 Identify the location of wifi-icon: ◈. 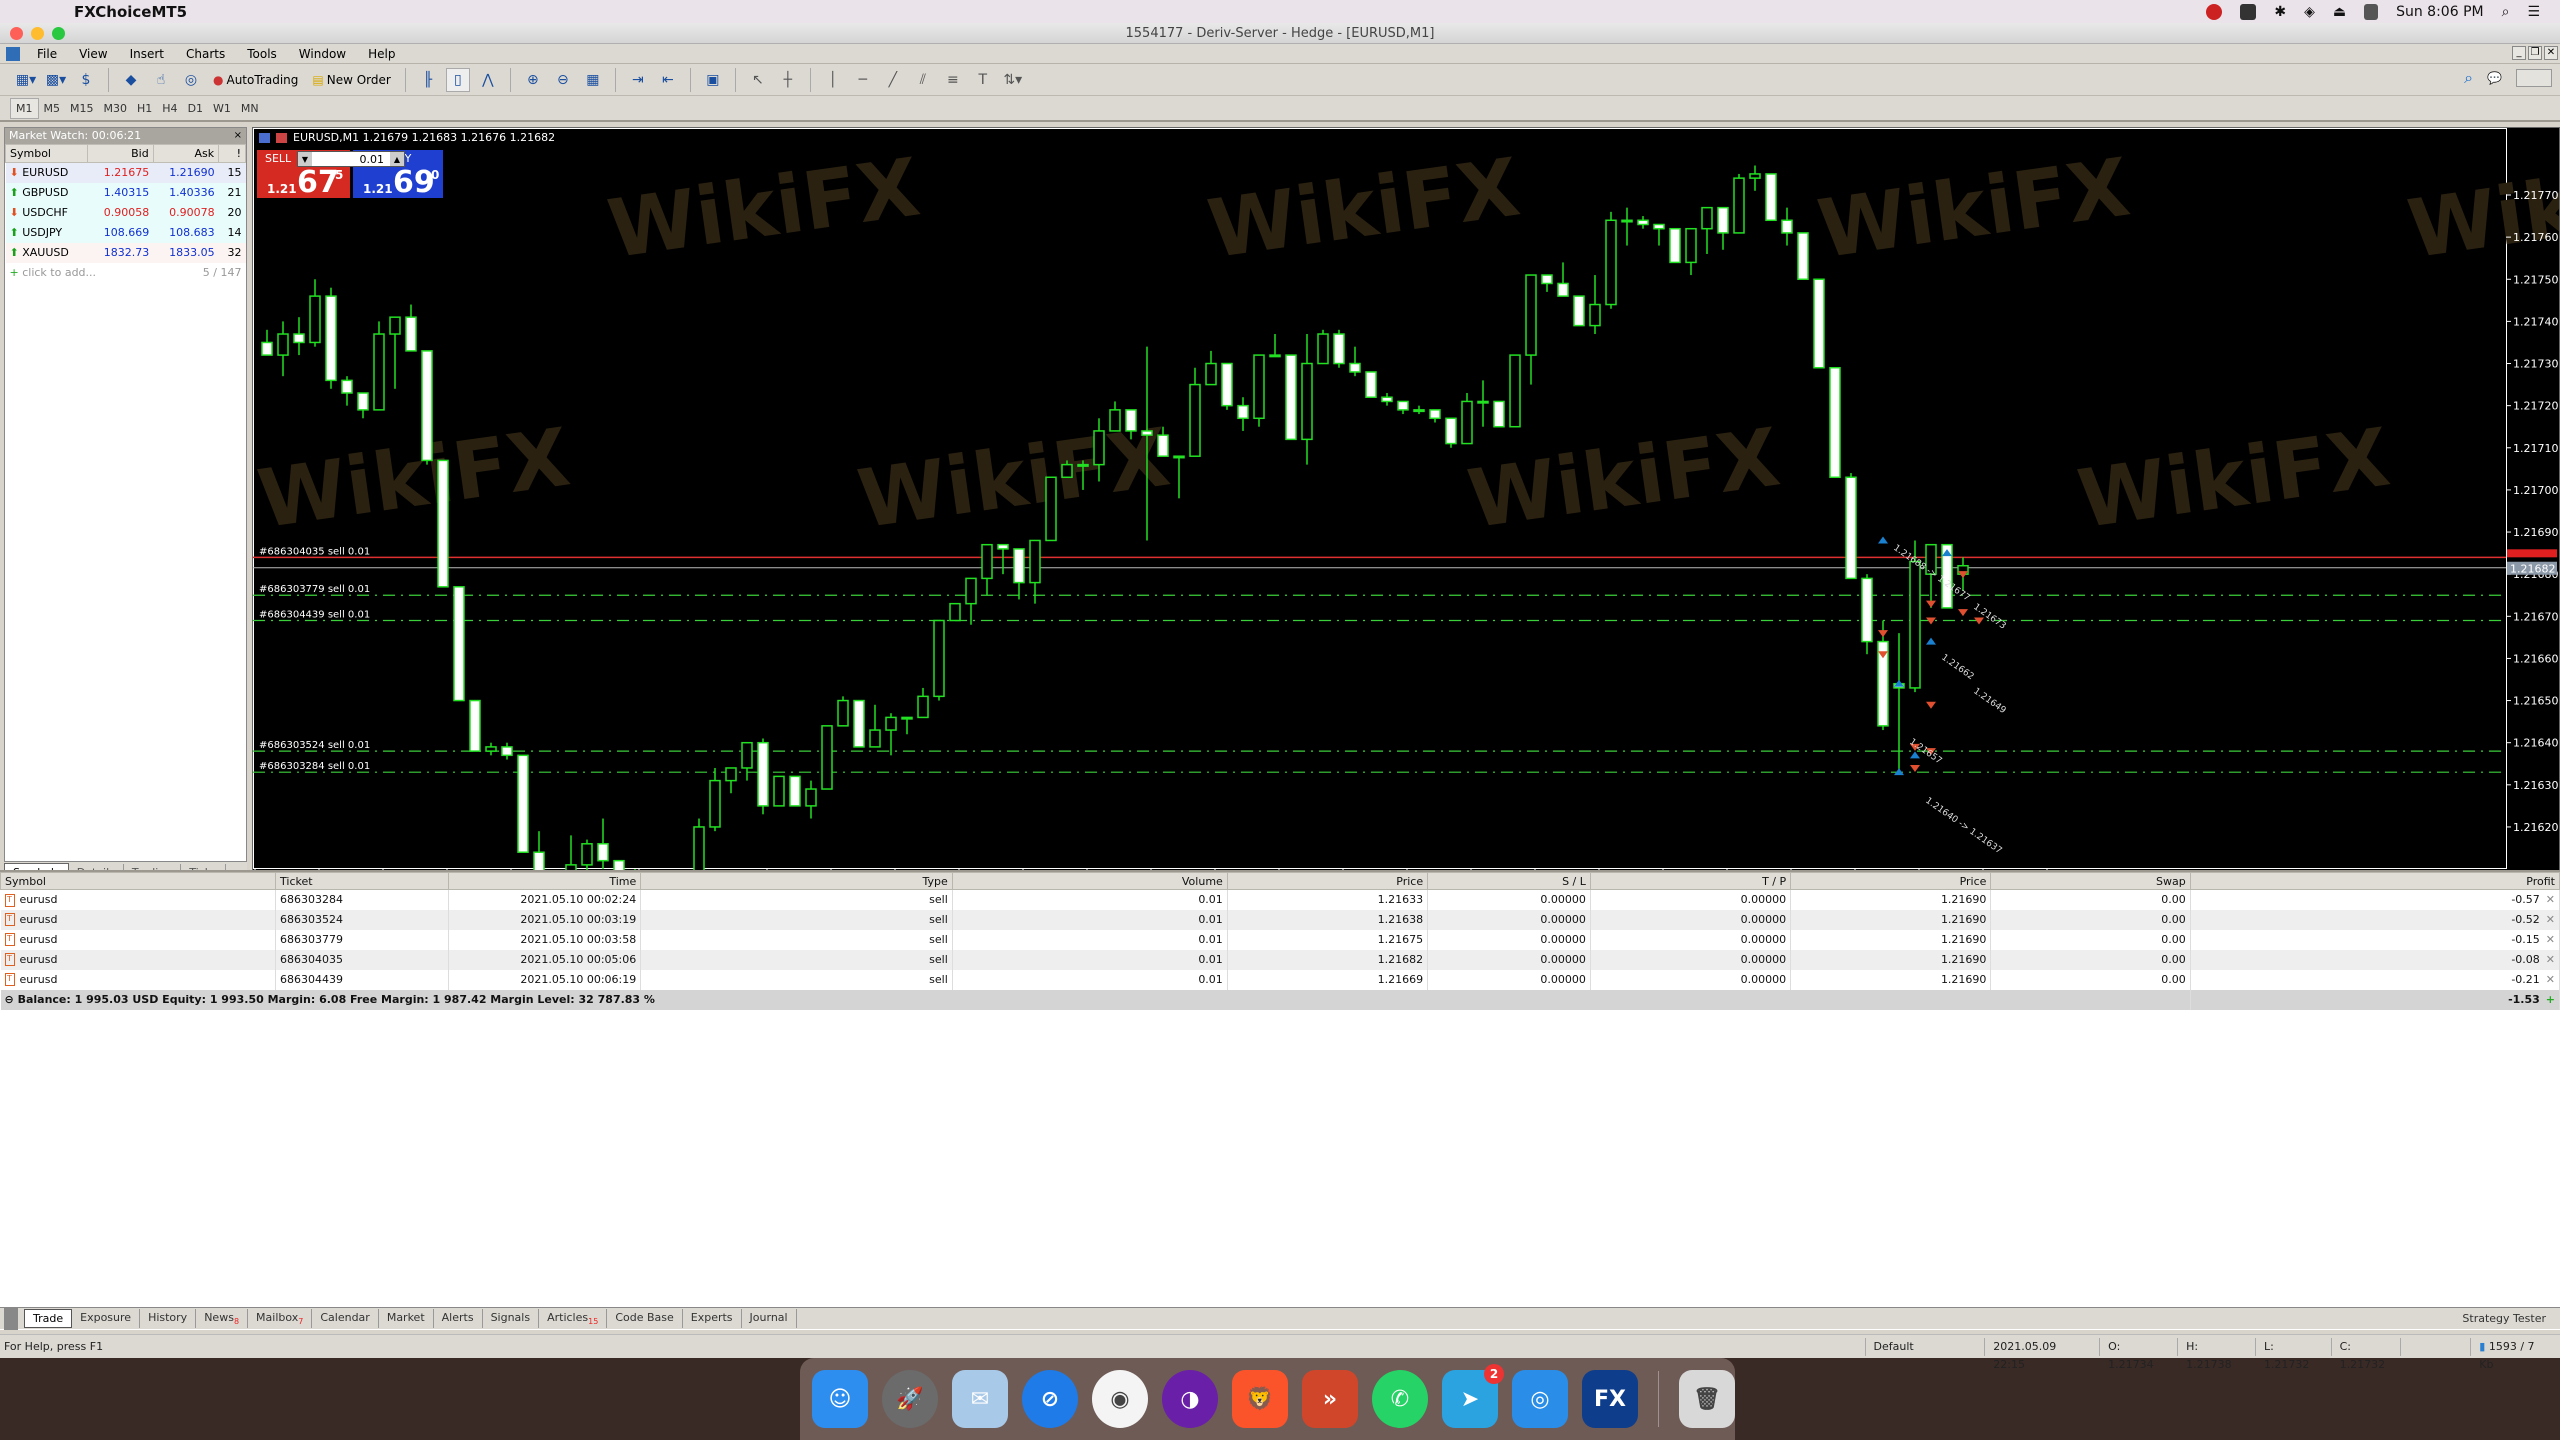
(2309, 12).